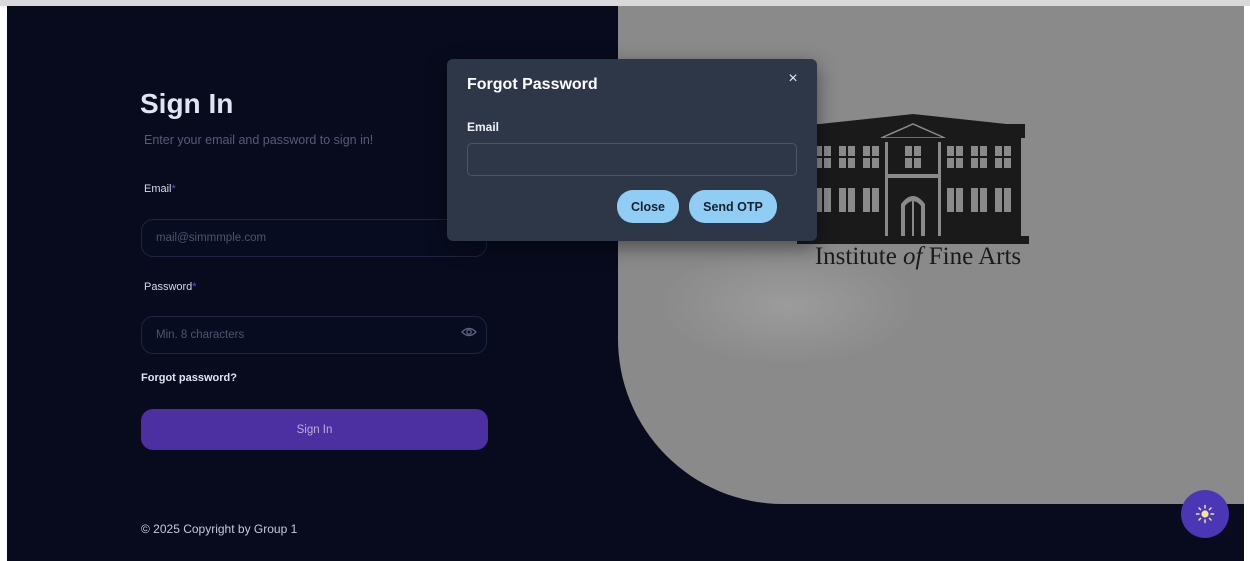  What do you see at coordinates (314, 429) in the screenshot?
I see `sign-in-button: Sign In` at bounding box center [314, 429].